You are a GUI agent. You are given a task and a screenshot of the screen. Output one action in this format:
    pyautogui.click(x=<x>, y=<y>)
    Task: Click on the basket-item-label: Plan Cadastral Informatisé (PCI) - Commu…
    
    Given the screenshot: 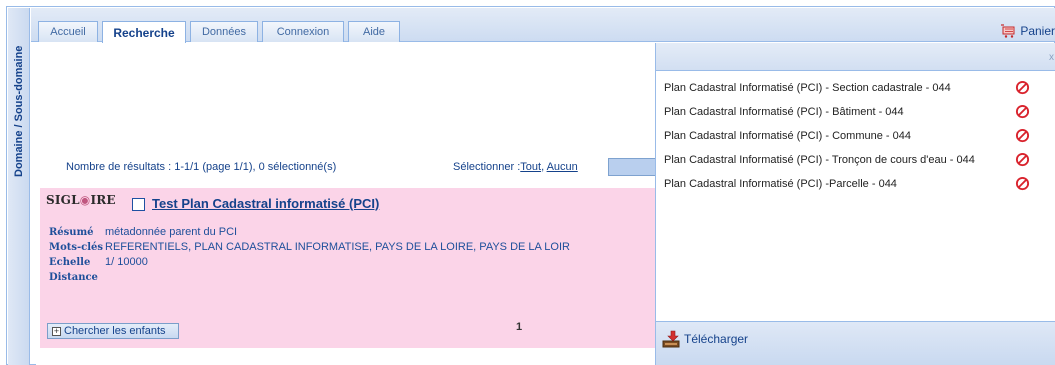 What is the action you would take?
    pyautogui.click(x=787, y=136)
    